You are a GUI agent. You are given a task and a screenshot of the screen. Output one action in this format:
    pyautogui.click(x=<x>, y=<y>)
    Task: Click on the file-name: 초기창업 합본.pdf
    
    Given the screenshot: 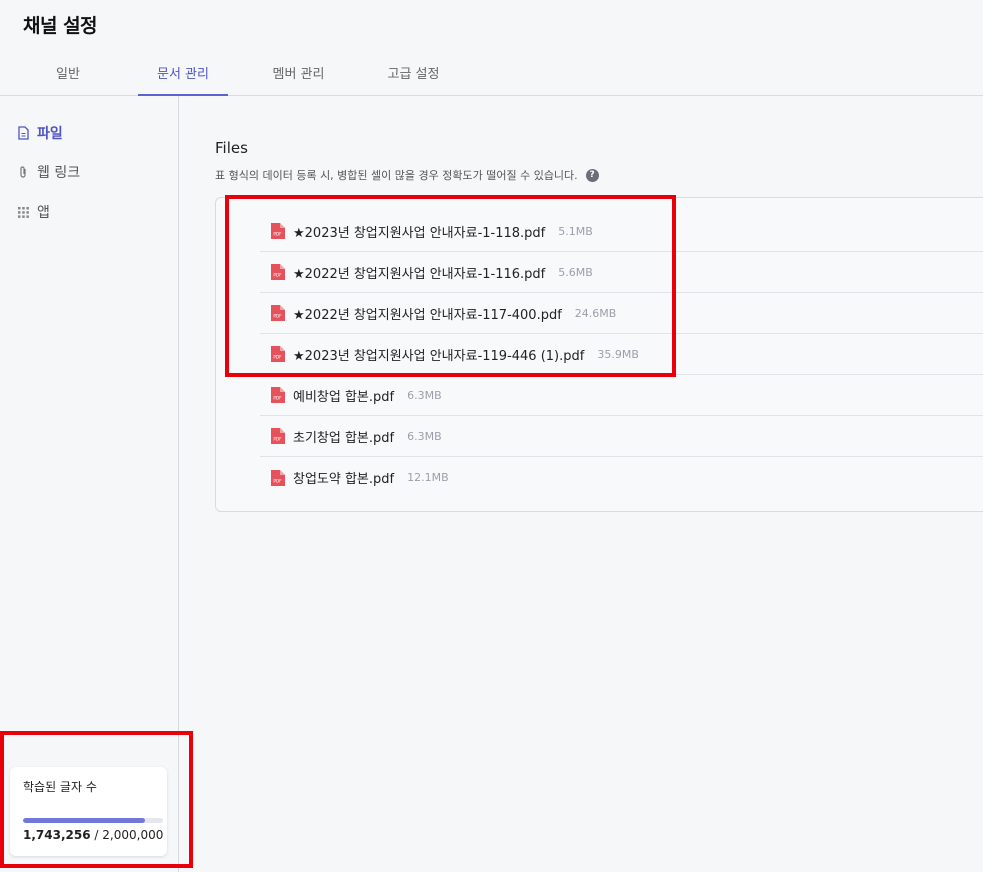 What is the action you would take?
    pyautogui.click(x=344, y=438)
    